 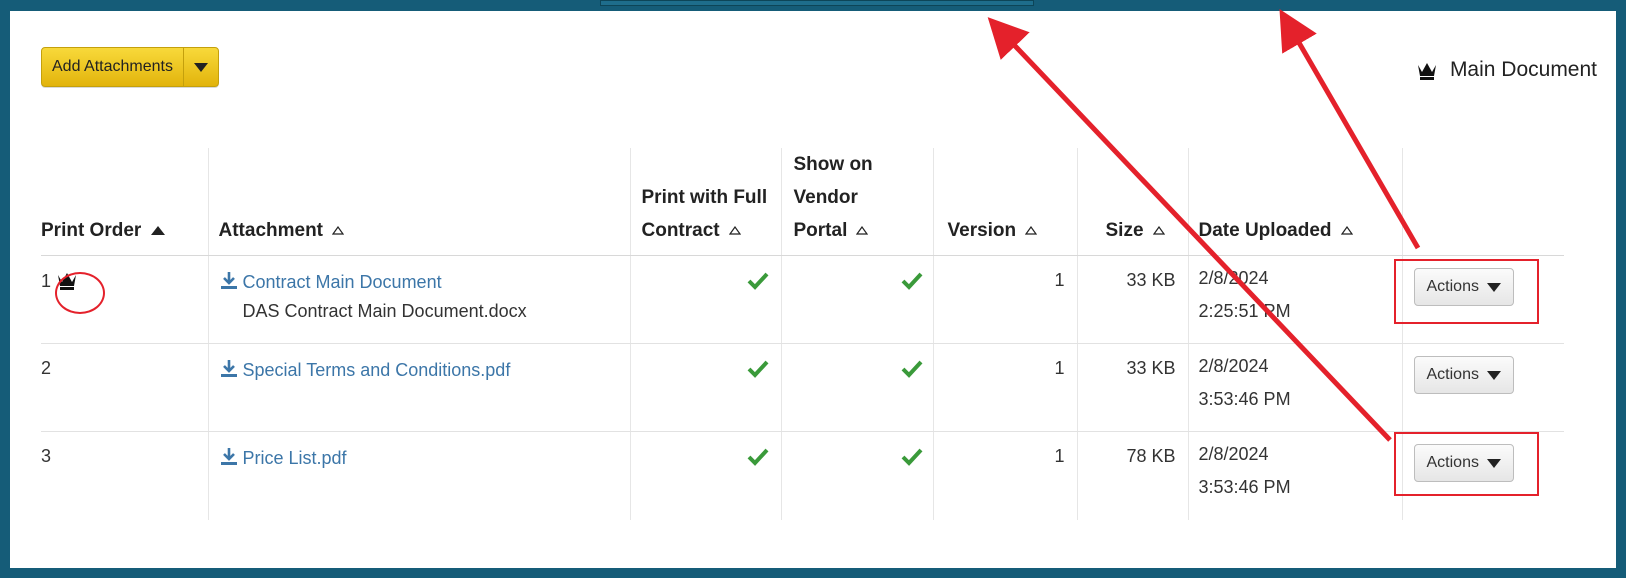 I want to click on header-print-full-contract: Print with Full Contract, so click(x=705, y=202).